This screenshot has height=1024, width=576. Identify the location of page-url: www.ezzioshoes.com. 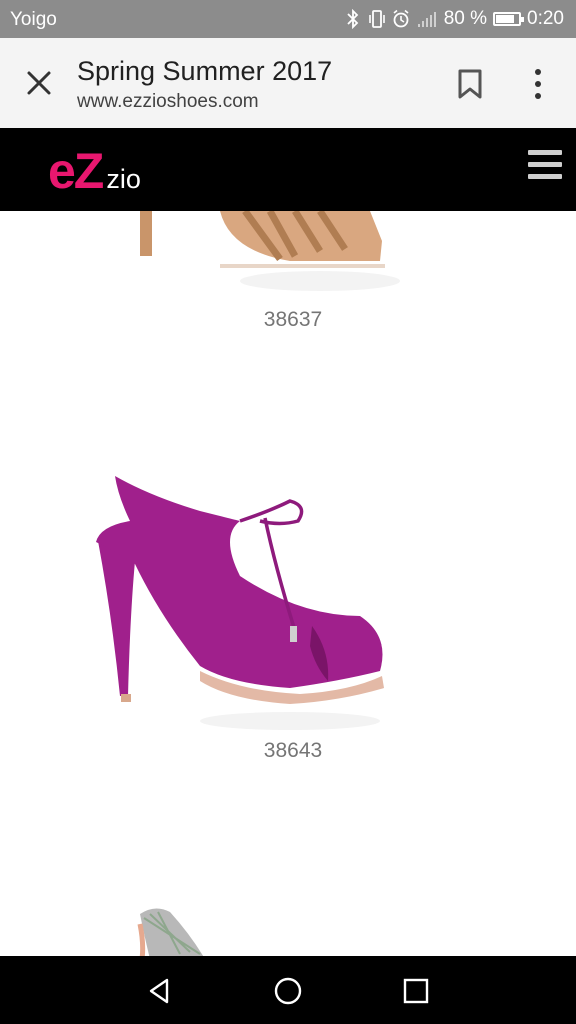
(168, 102).